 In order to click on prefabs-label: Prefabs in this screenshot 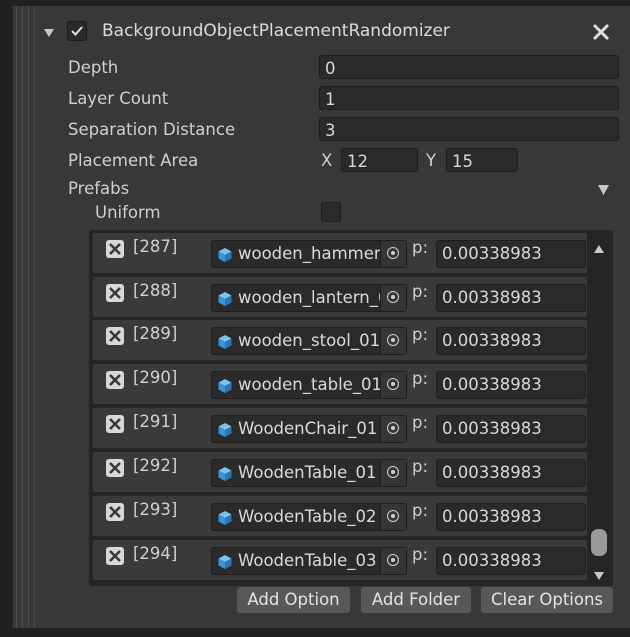, I will do `click(99, 188)`.